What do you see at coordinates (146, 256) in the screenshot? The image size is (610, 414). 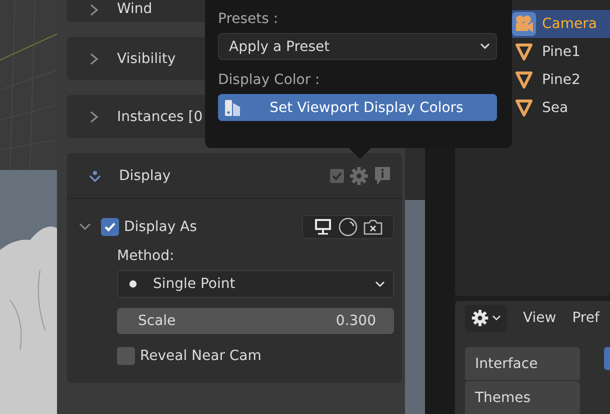 I see `method-label: Method` at bounding box center [146, 256].